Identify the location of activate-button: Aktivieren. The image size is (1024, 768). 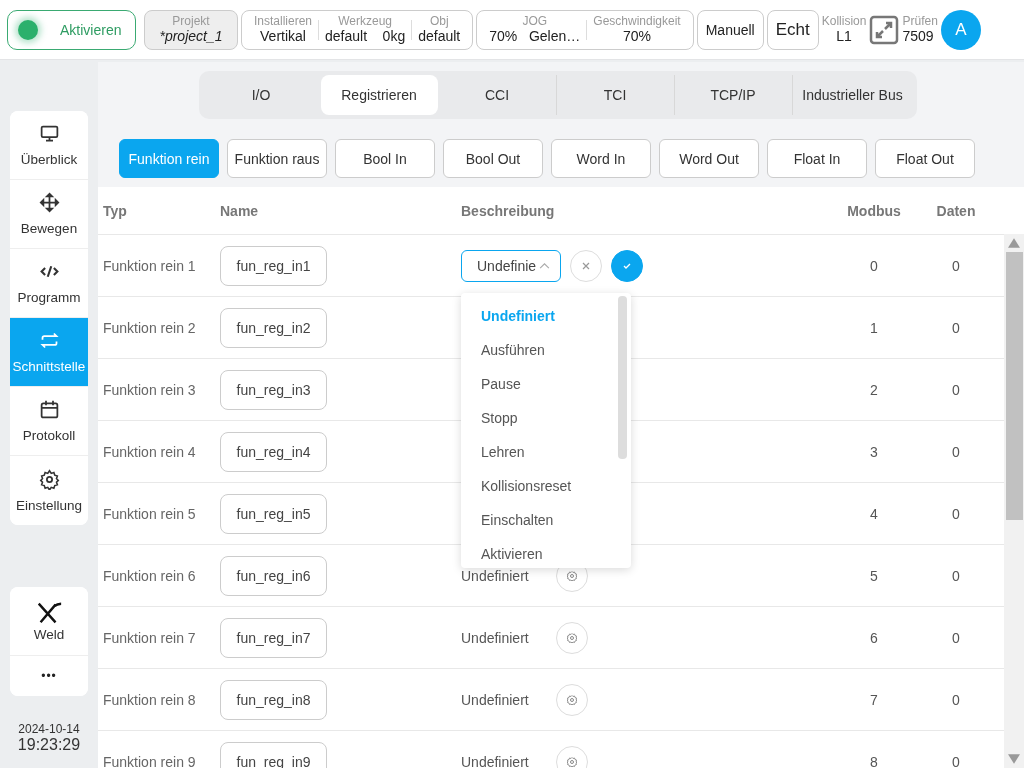
(71, 29).